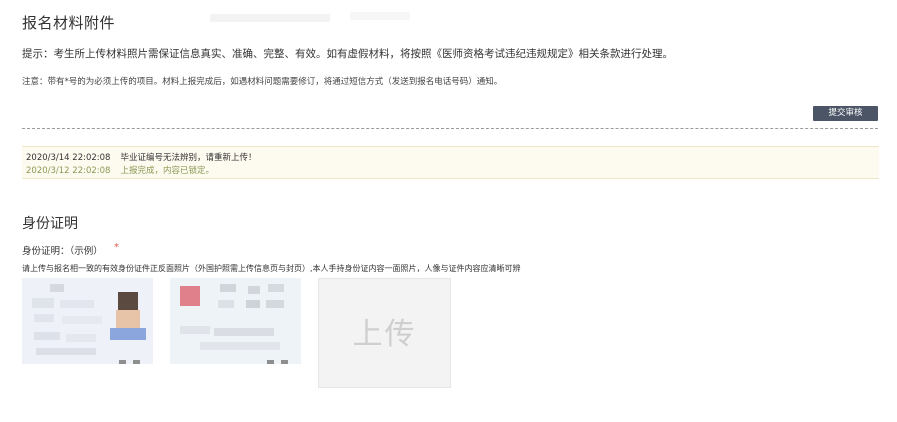 The image size is (897, 422). Describe the element at coordinates (190, 296) in the screenshot. I see `emblem-block` at that location.